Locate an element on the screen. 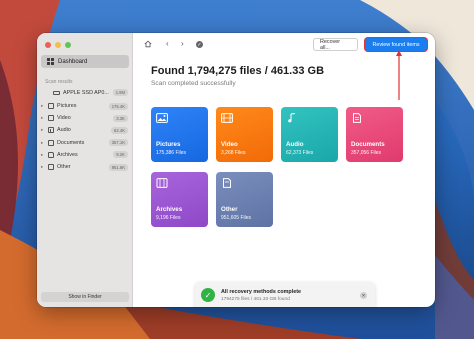 Image resolution: width=474 pixels, height=339 pixels. count-badge: 175.4K is located at coordinates (118, 106).